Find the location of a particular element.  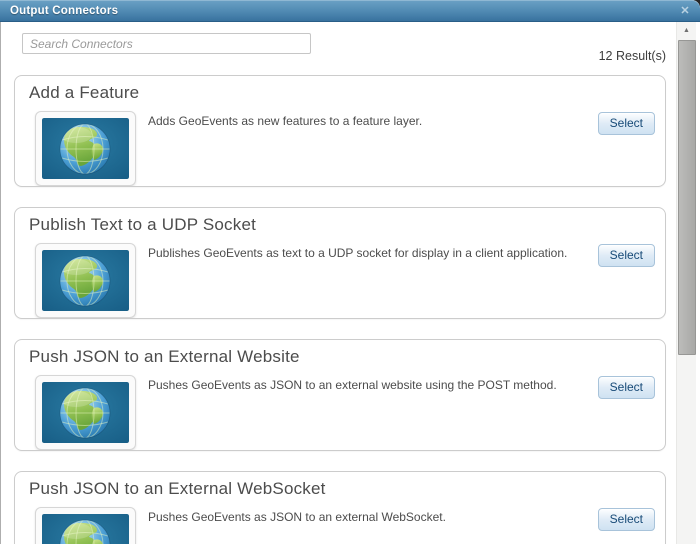

scrollbar-thumb is located at coordinates (687, 197).